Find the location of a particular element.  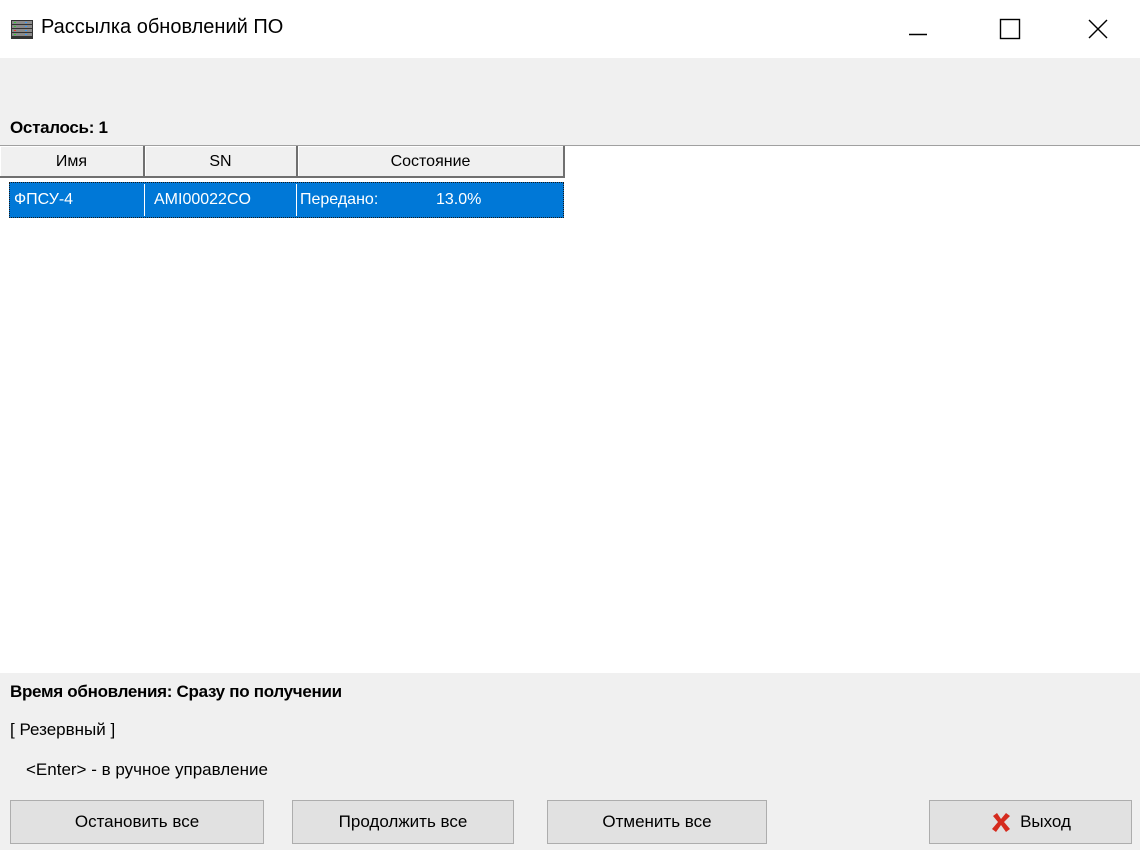

column-header-name: Имя is located at coordinates (72, 162).